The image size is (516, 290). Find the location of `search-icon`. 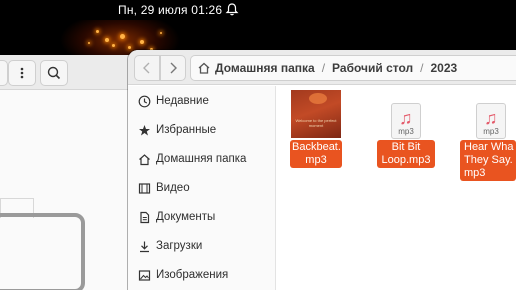

search-icon is located at coordinates (54, 73).